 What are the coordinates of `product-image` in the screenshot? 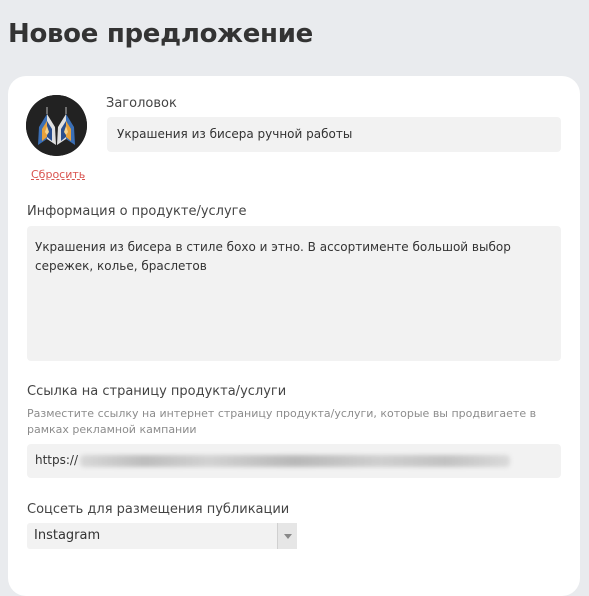 It's located at (56, 125).